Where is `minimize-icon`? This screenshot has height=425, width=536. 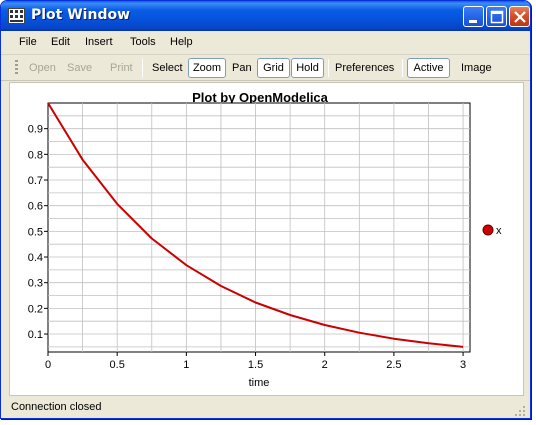 minimize-icon is located at coordinates (473, 21).